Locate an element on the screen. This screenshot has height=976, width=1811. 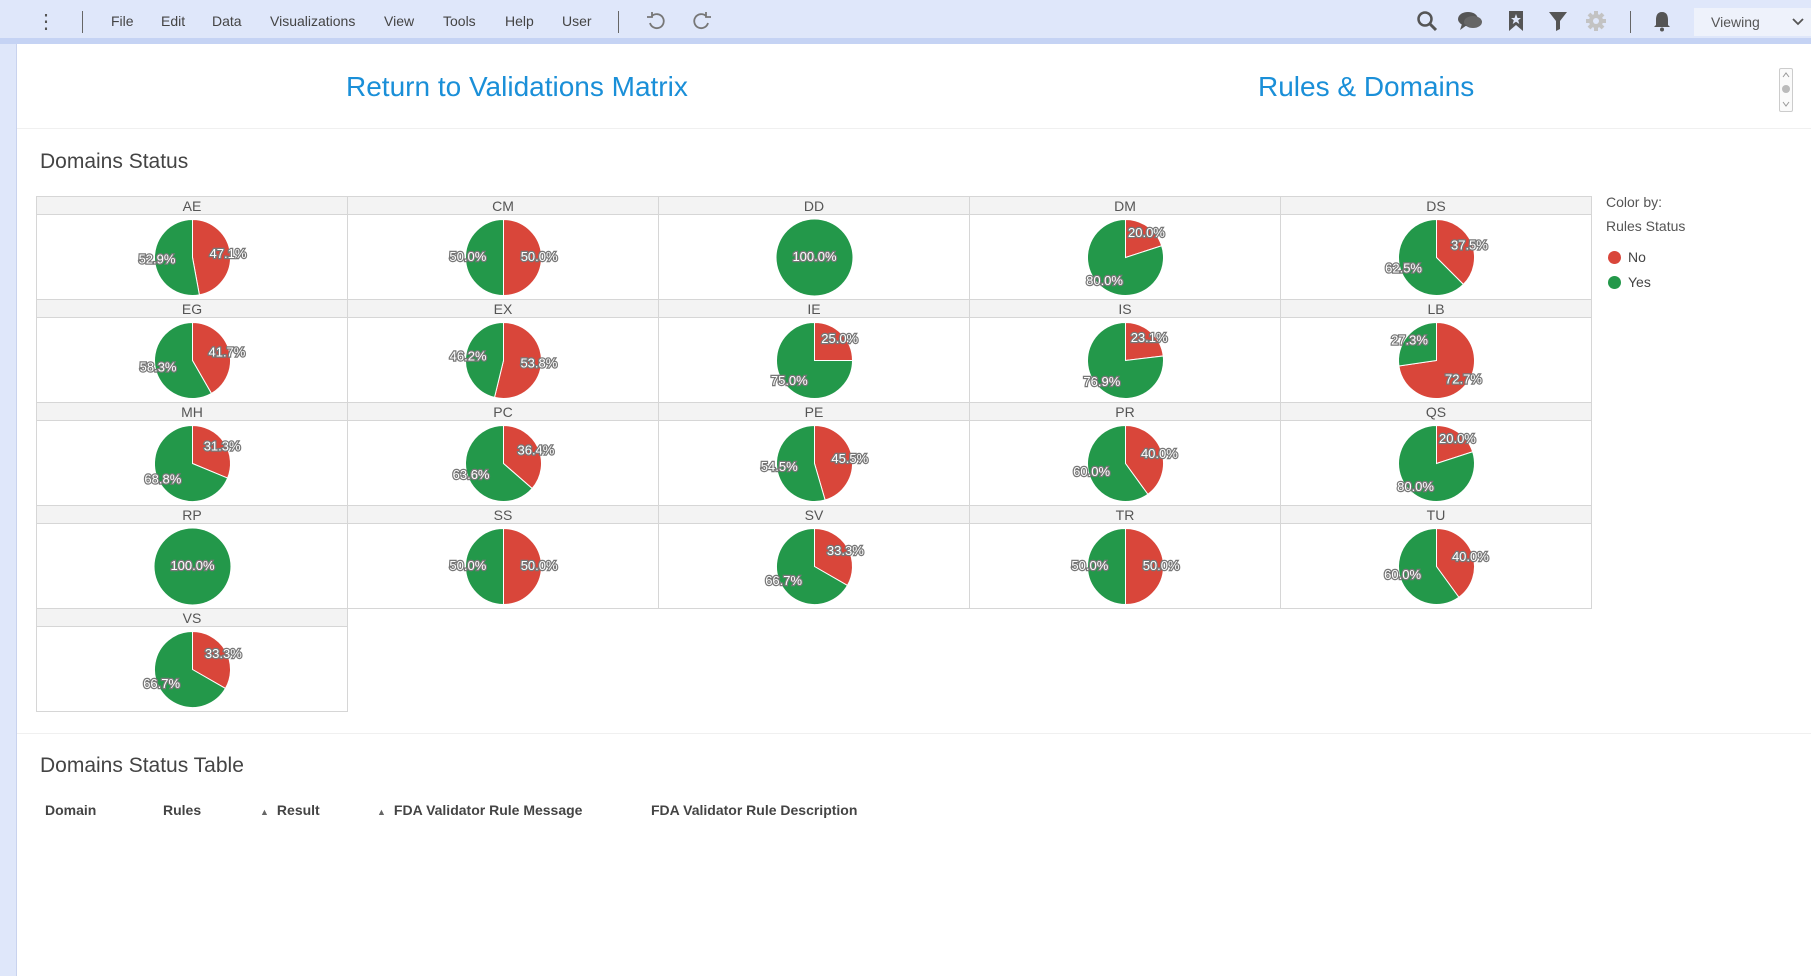
pie-chart: 41.7% 58.3% is located at coordinates (192, 360).